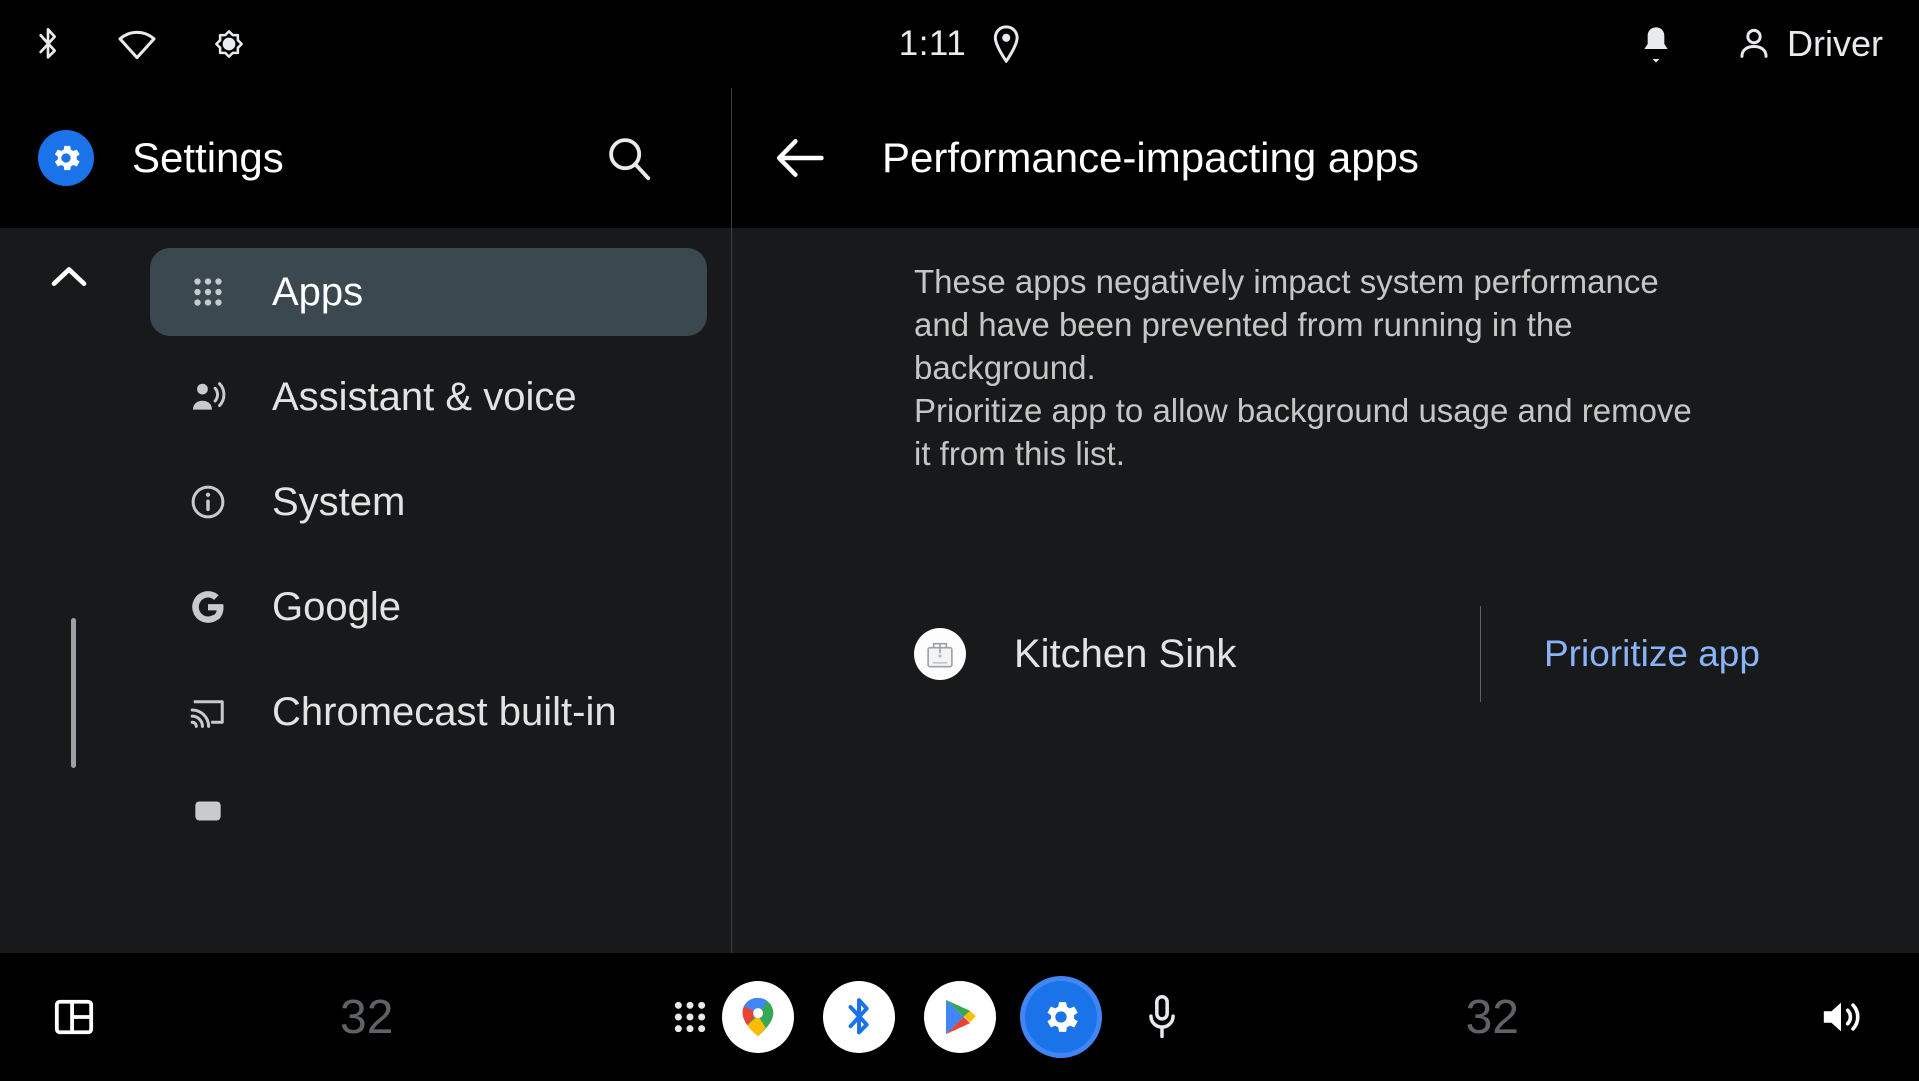 Image resolution: width=1919 pixels, height=1081 pixels. Describe the element at coordinates (858, 1017) in the screenshot. I see `bluetooth-app-icon` at that location.